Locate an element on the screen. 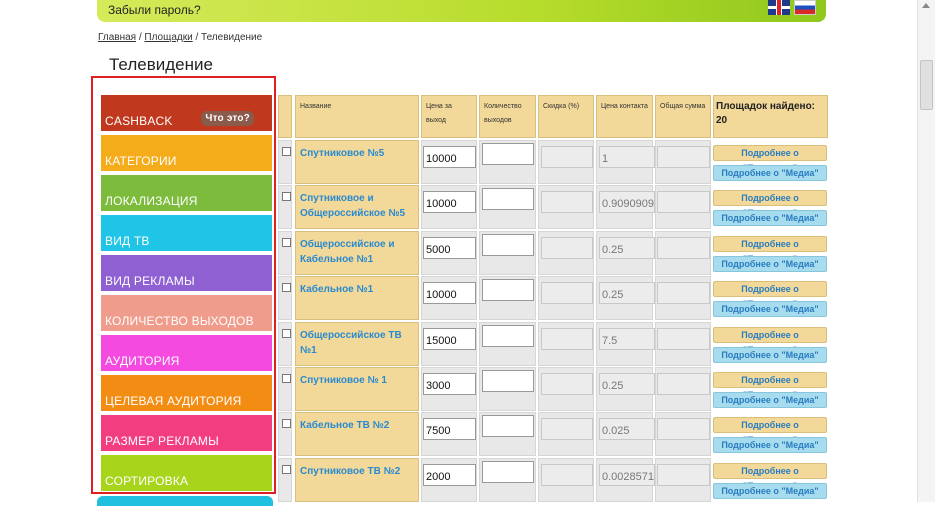 The height and width of the screenshot is (506, 935). filter-panel-footer is located at coordinates (185, 501).